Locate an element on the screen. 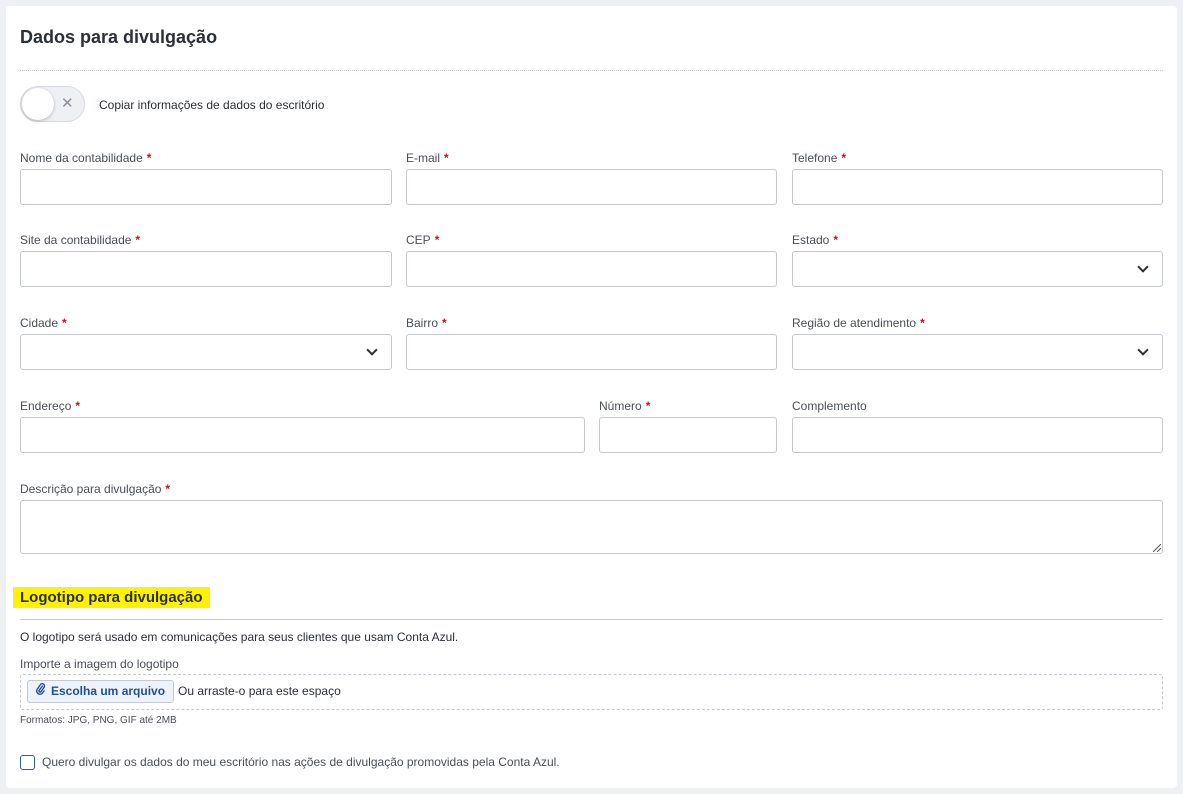  field-label-email: E-mail * is located at coordinates (427, 158).